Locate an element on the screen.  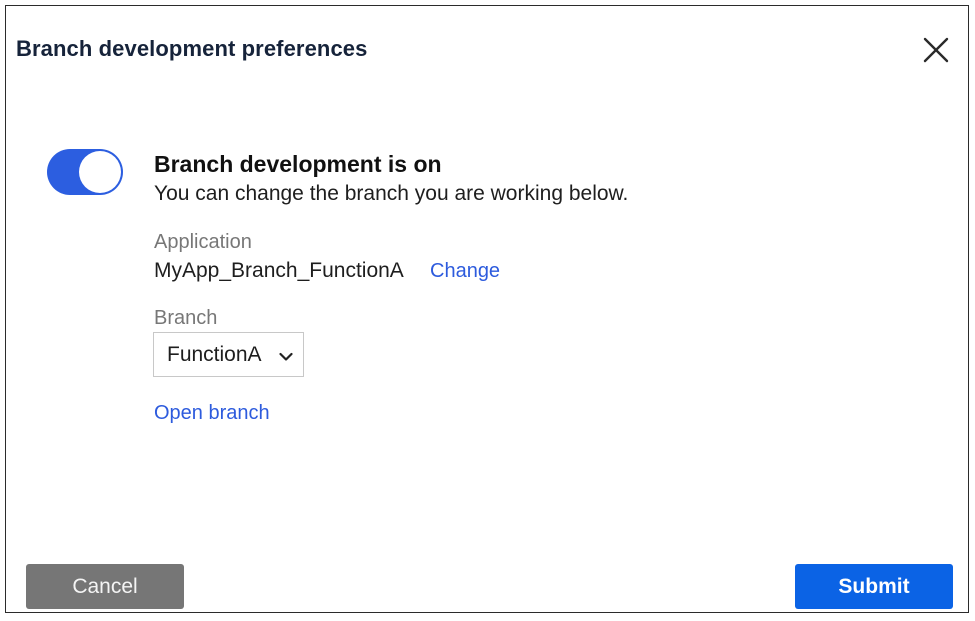
application-label: Application is located at coordinates (203, 242).